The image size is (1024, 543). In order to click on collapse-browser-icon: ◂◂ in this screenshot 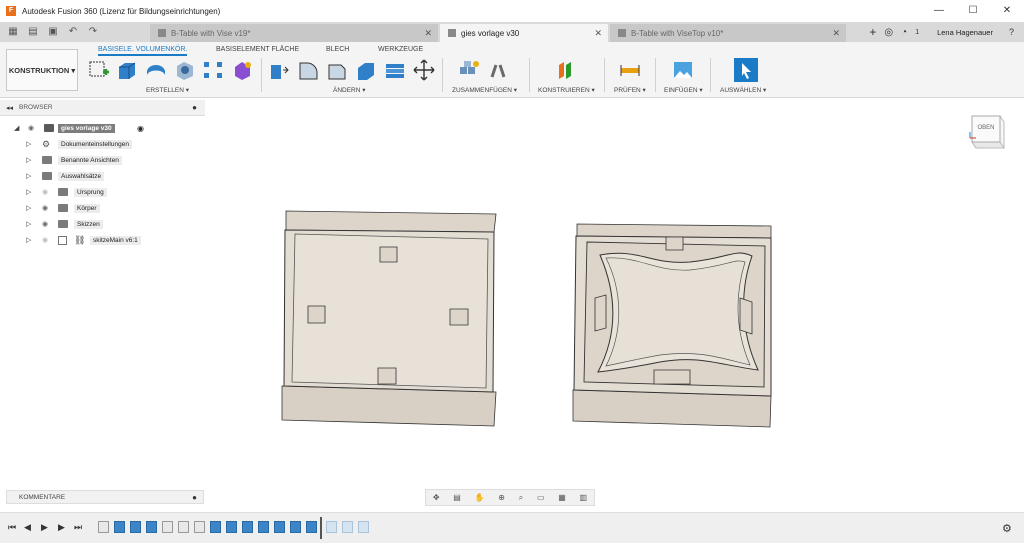, I will do `click(9, 108)`.